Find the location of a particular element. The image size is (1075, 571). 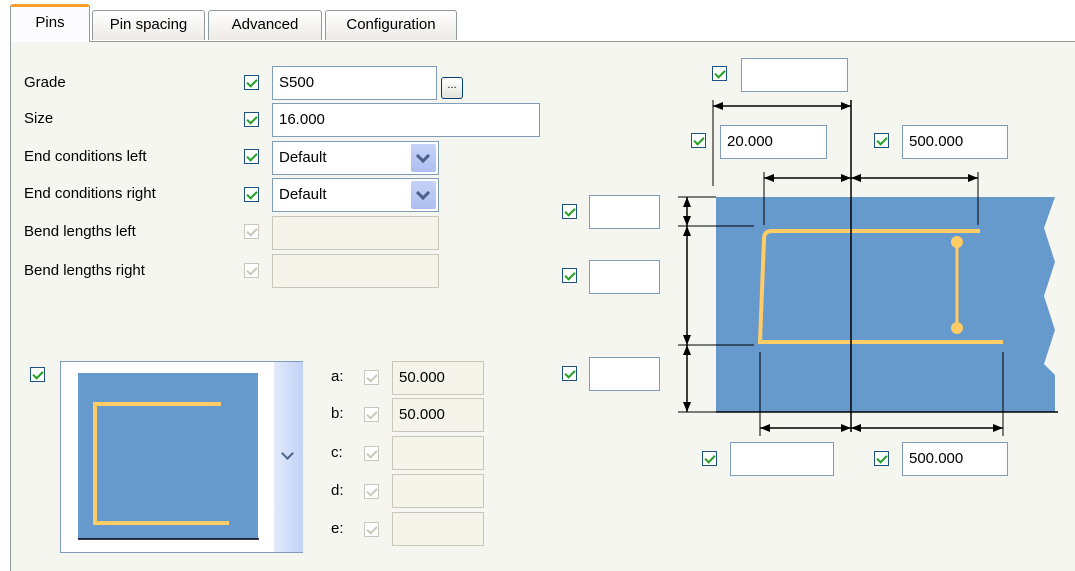

end-conditions-left-checkbox is located at coordinates (251, 156).